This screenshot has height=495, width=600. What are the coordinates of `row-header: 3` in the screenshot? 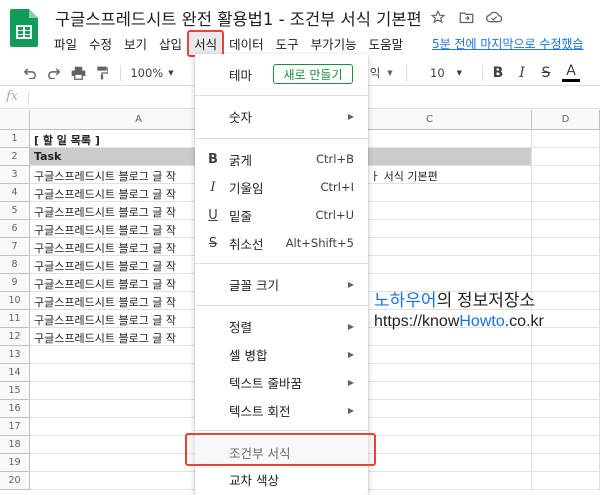 It's located at (15, 175).